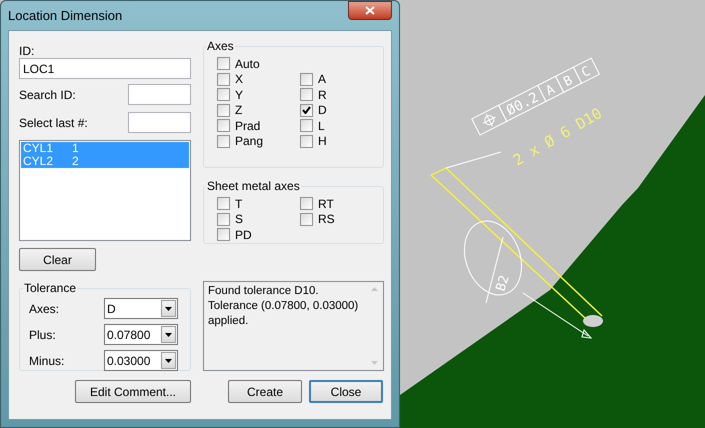 This screenshot has width=705, height=428. What do you see at coordinates (283, 306) in the screenshot?
I see `message-text: Found tolerance D10. Tolerance (0.07800, 0.03000) applied.` at bounding box center [283, 306].